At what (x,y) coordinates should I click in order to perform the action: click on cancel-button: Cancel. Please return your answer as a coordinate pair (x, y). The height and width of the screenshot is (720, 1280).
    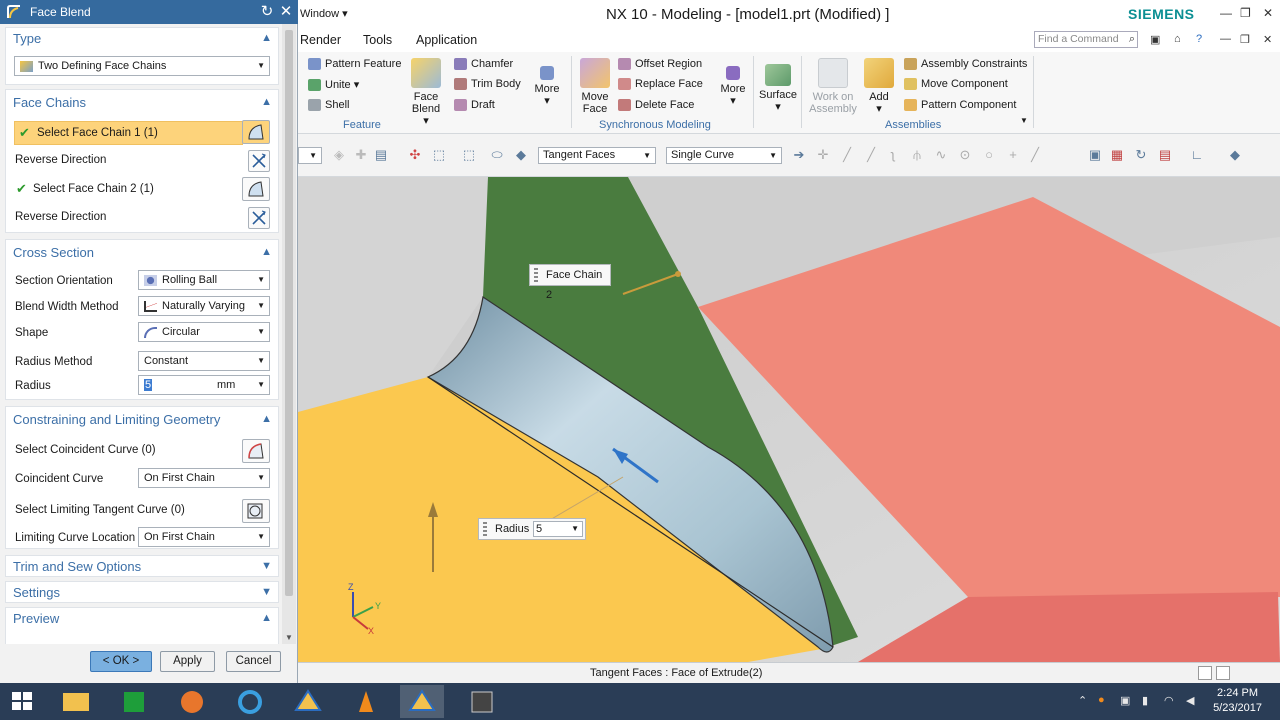
    Looking at the image, I should click on (253, 661).